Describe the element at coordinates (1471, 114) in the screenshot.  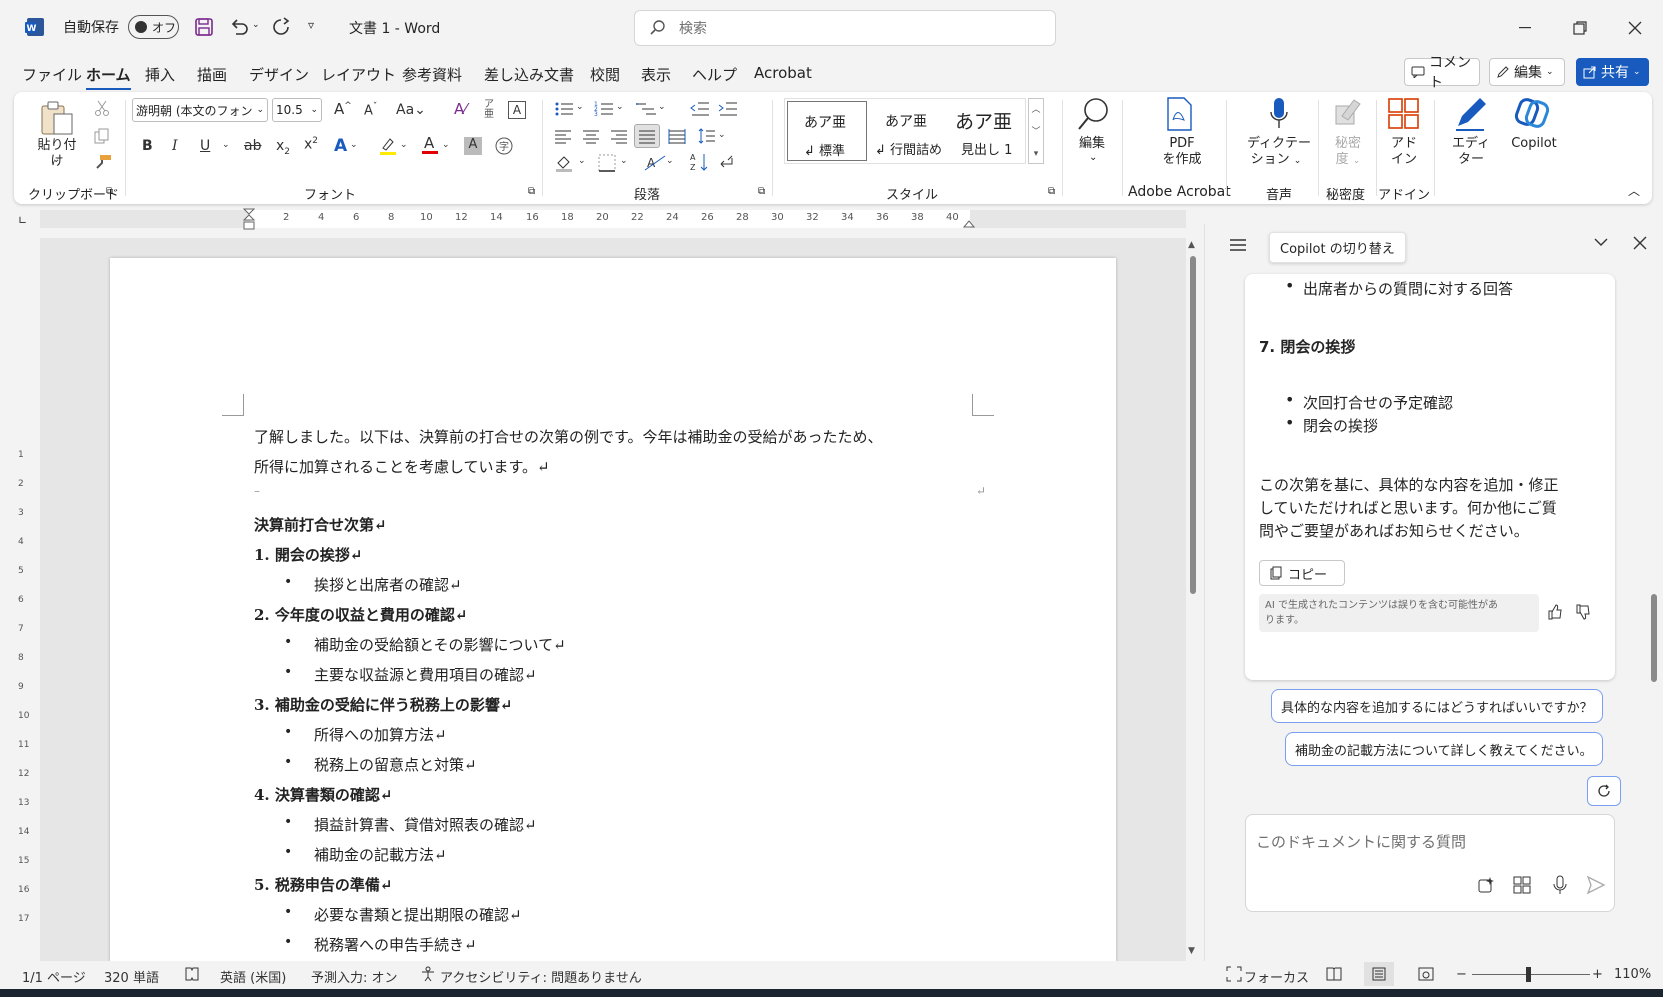
I see `editor-icon` at that location.